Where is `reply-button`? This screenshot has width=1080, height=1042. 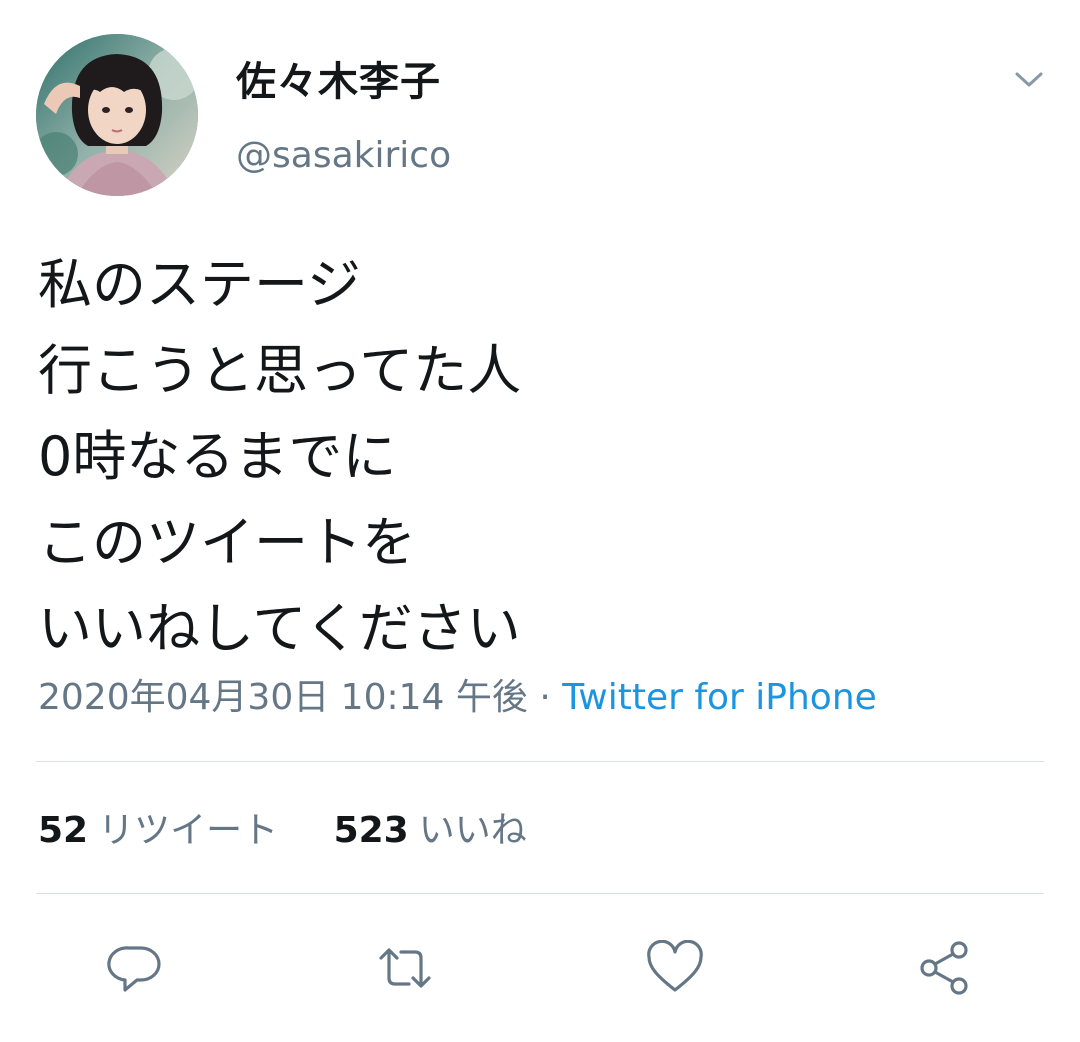 reply-button is located at coordinates (135, 968).